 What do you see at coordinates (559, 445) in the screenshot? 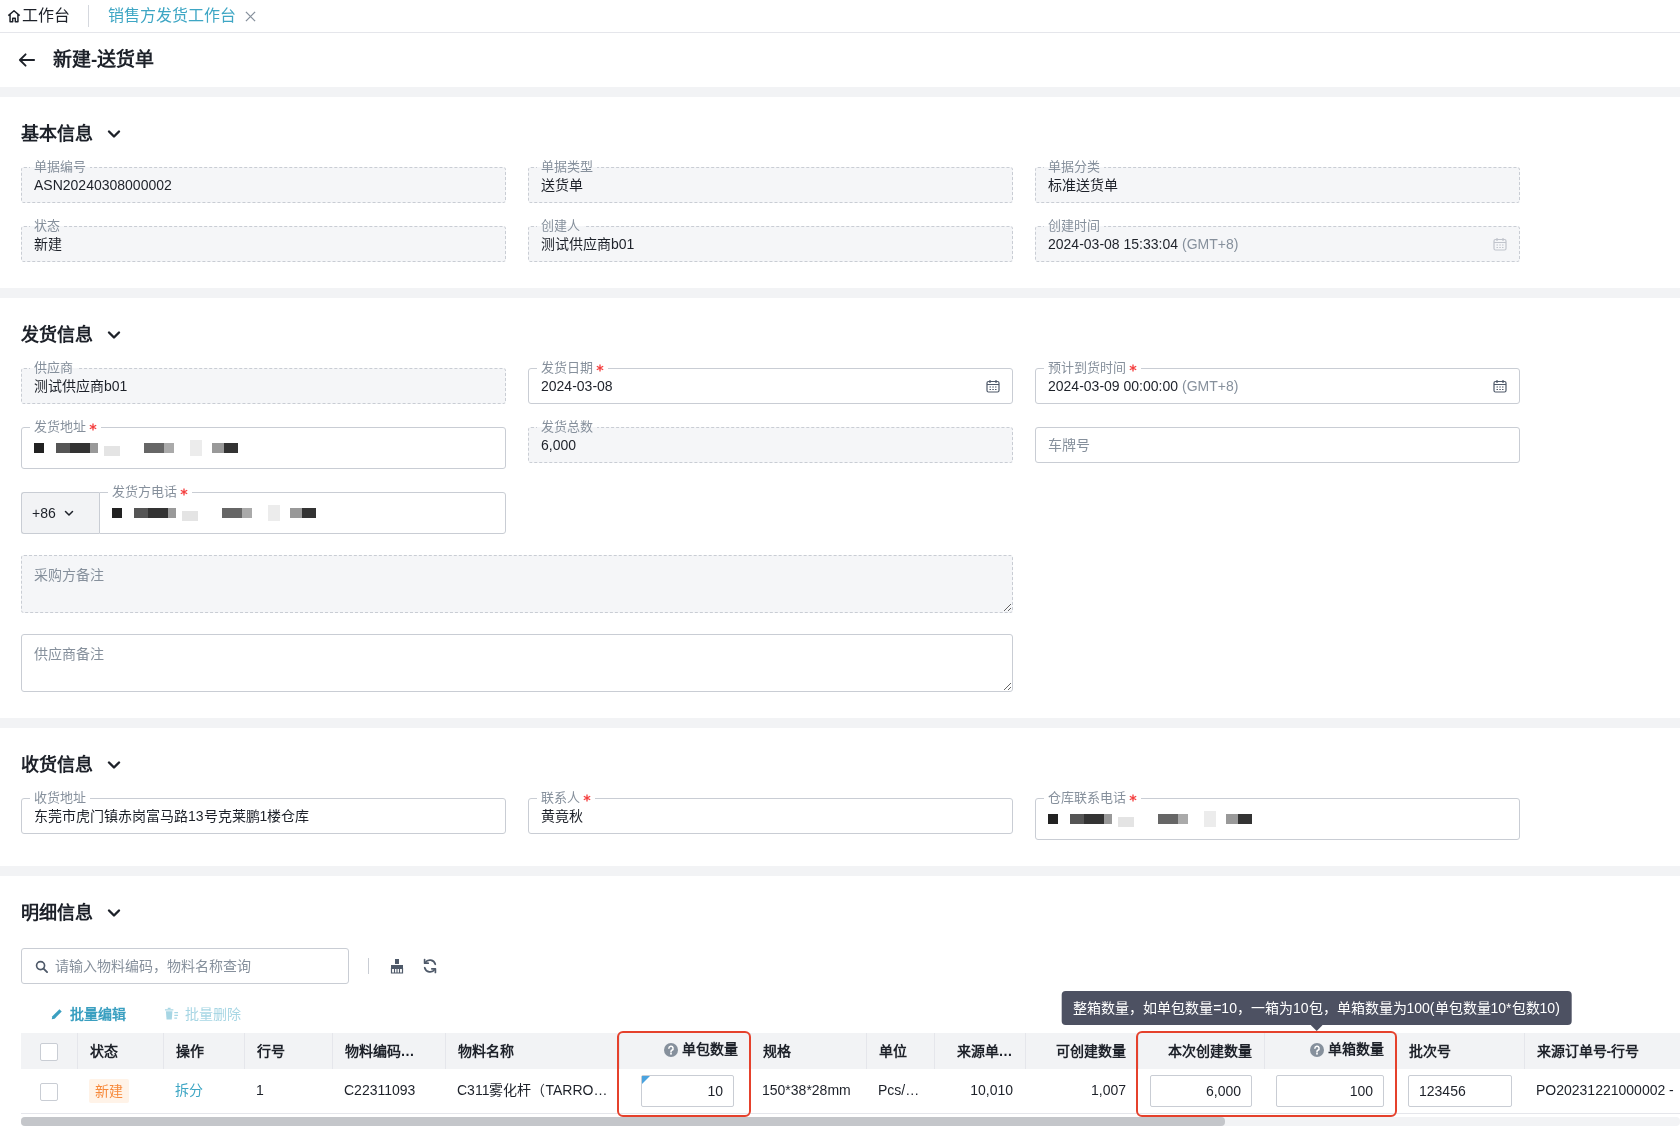
I see `field-value: 6,000` at bounding box center [559, 445].